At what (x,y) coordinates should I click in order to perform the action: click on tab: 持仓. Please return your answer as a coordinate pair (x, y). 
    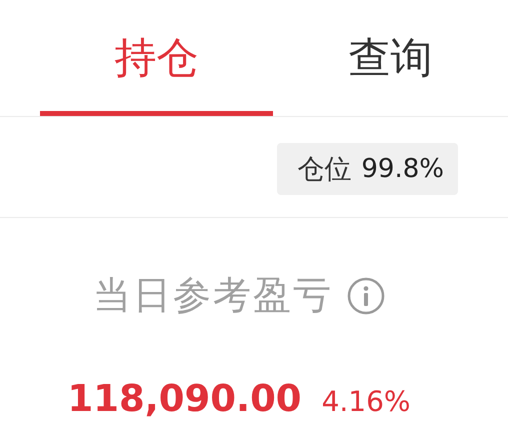
    Looking at the image, I should click on (156, 58).